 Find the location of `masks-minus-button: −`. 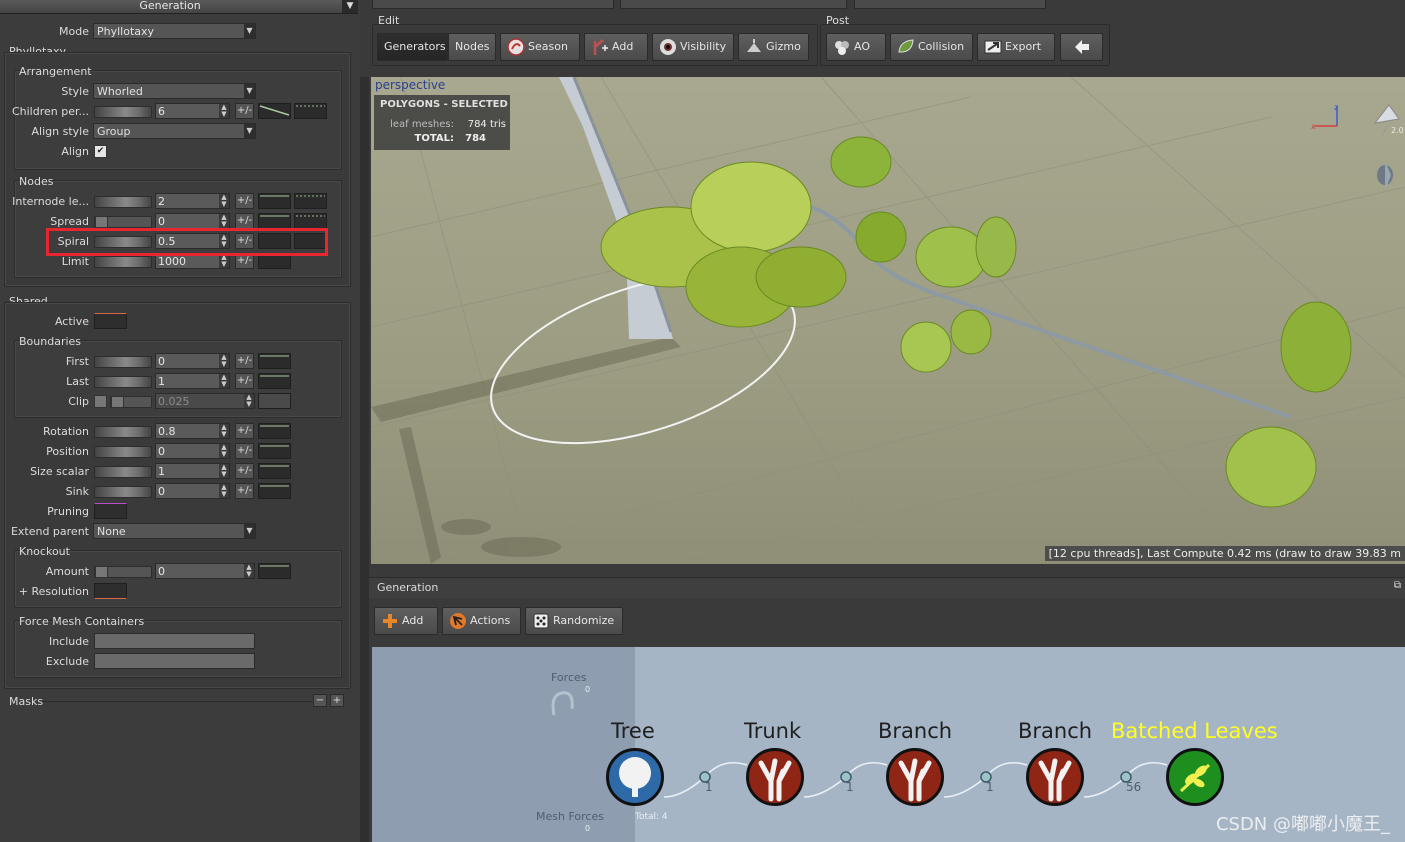

masks-minus-button: − is located at coordinates (320, 700).